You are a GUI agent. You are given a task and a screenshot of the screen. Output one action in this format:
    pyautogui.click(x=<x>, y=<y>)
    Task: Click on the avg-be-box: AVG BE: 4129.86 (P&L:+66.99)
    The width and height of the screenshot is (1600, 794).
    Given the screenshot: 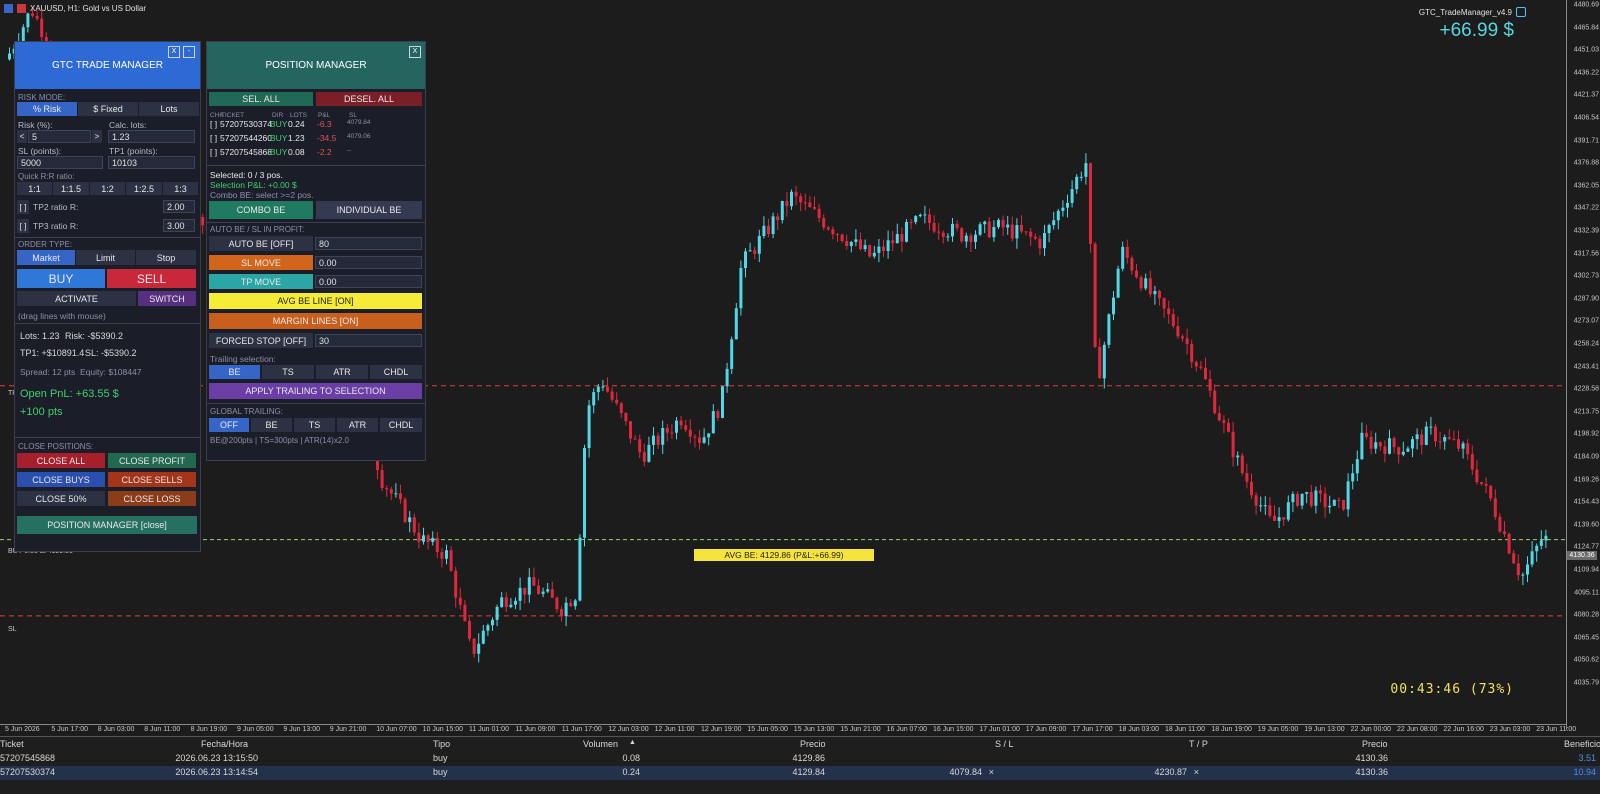 What is the action you would take?
    pyautogui.click(x=784, y=555)
    